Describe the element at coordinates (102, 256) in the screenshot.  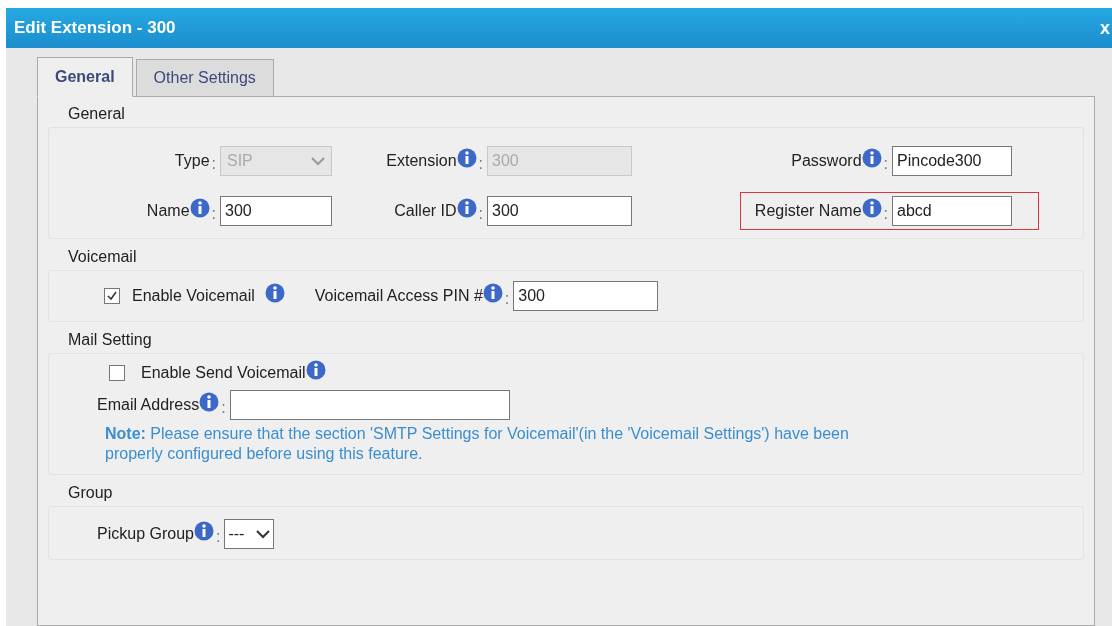
I see `section-title: Voicemail` at that location.